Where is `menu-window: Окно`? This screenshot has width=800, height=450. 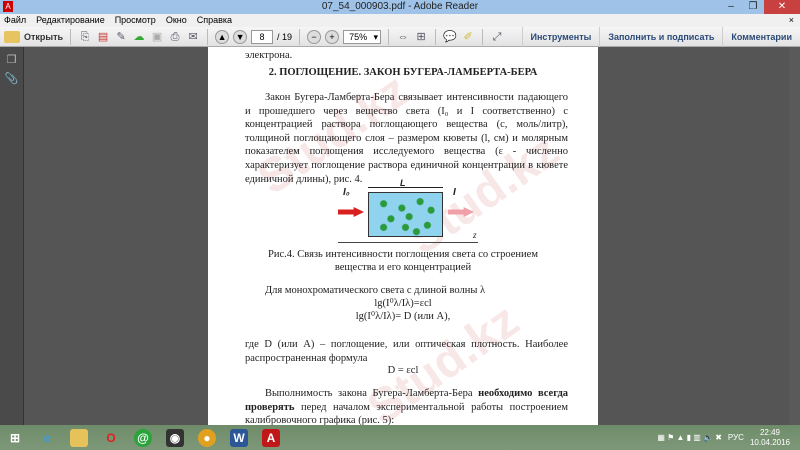
menu-window: Окно is located at coordinates (176, 20).